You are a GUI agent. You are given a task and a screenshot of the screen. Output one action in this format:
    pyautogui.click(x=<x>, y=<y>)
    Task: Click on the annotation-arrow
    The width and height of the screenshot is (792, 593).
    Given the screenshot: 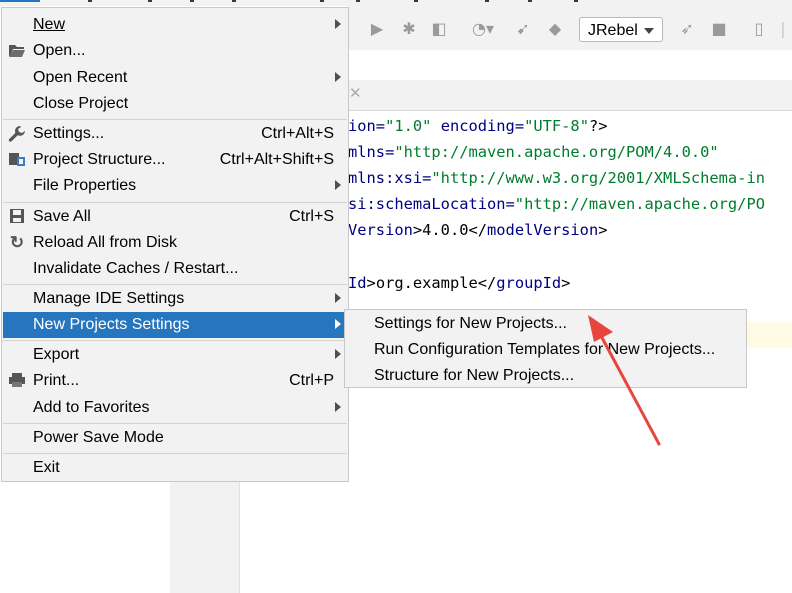 What is the action you would take?
    pyautogui.click(x=624, y=380)
    